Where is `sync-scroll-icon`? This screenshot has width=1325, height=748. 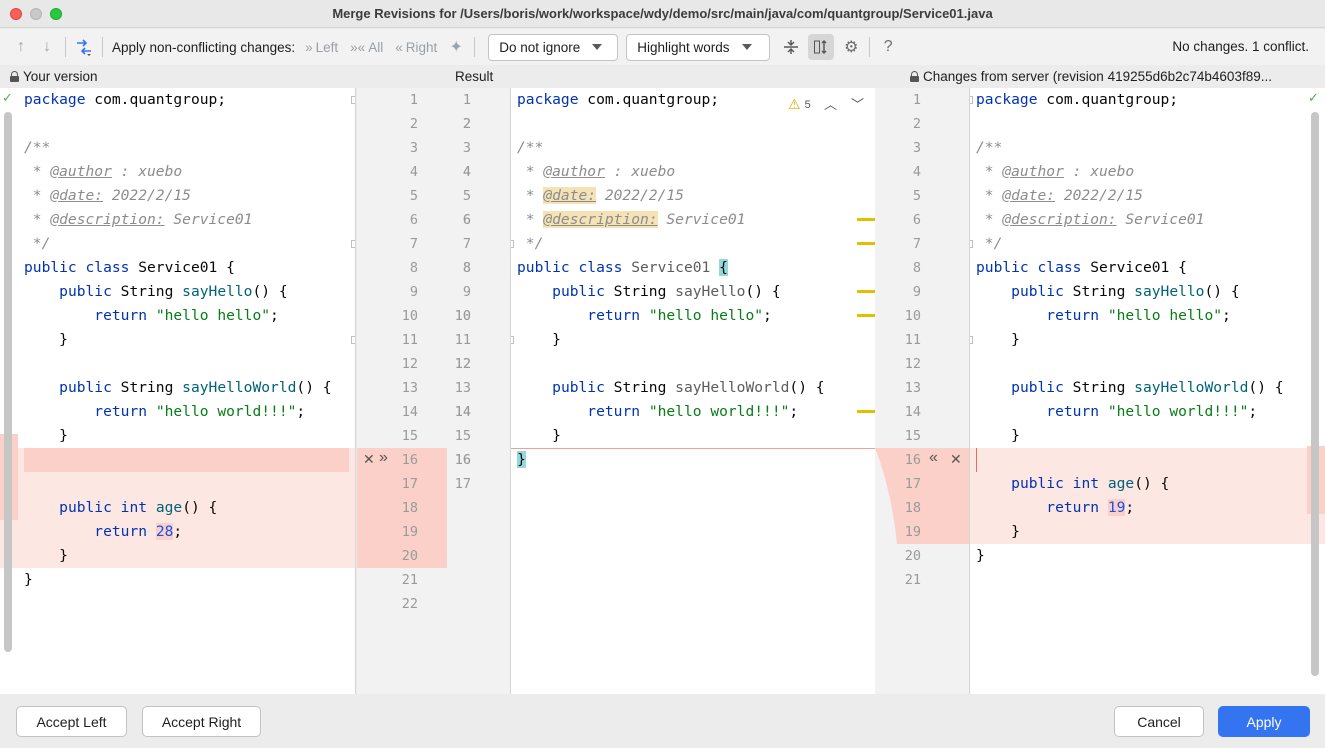
sync-scroll-icon is located at coordinates (821, 47).